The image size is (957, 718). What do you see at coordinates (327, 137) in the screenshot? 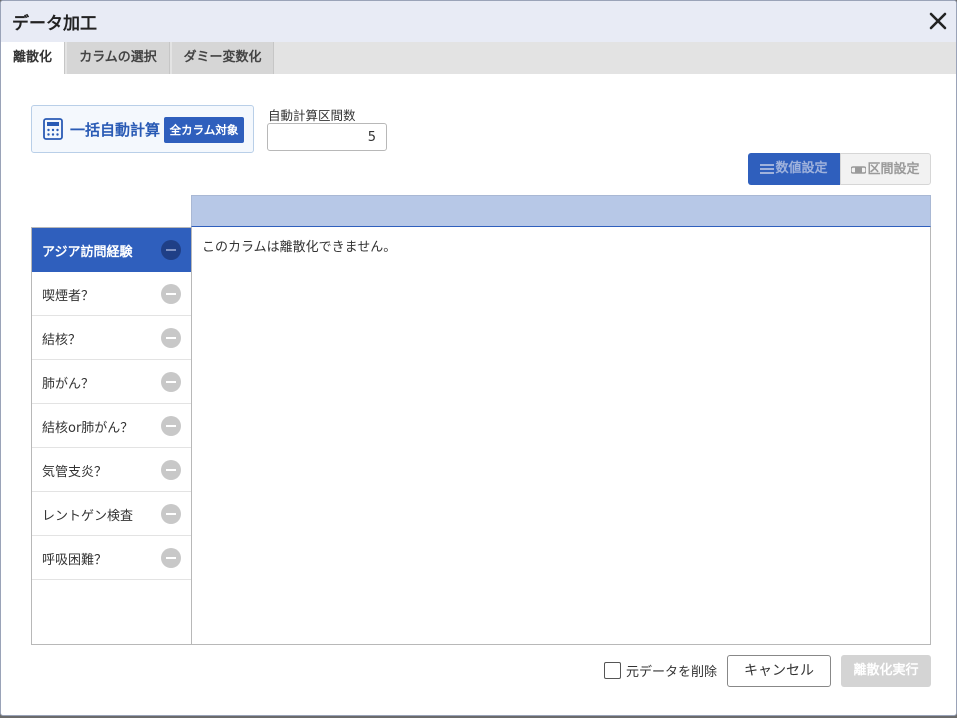
I see `interval-count-input` at bounding box center [327, 137].